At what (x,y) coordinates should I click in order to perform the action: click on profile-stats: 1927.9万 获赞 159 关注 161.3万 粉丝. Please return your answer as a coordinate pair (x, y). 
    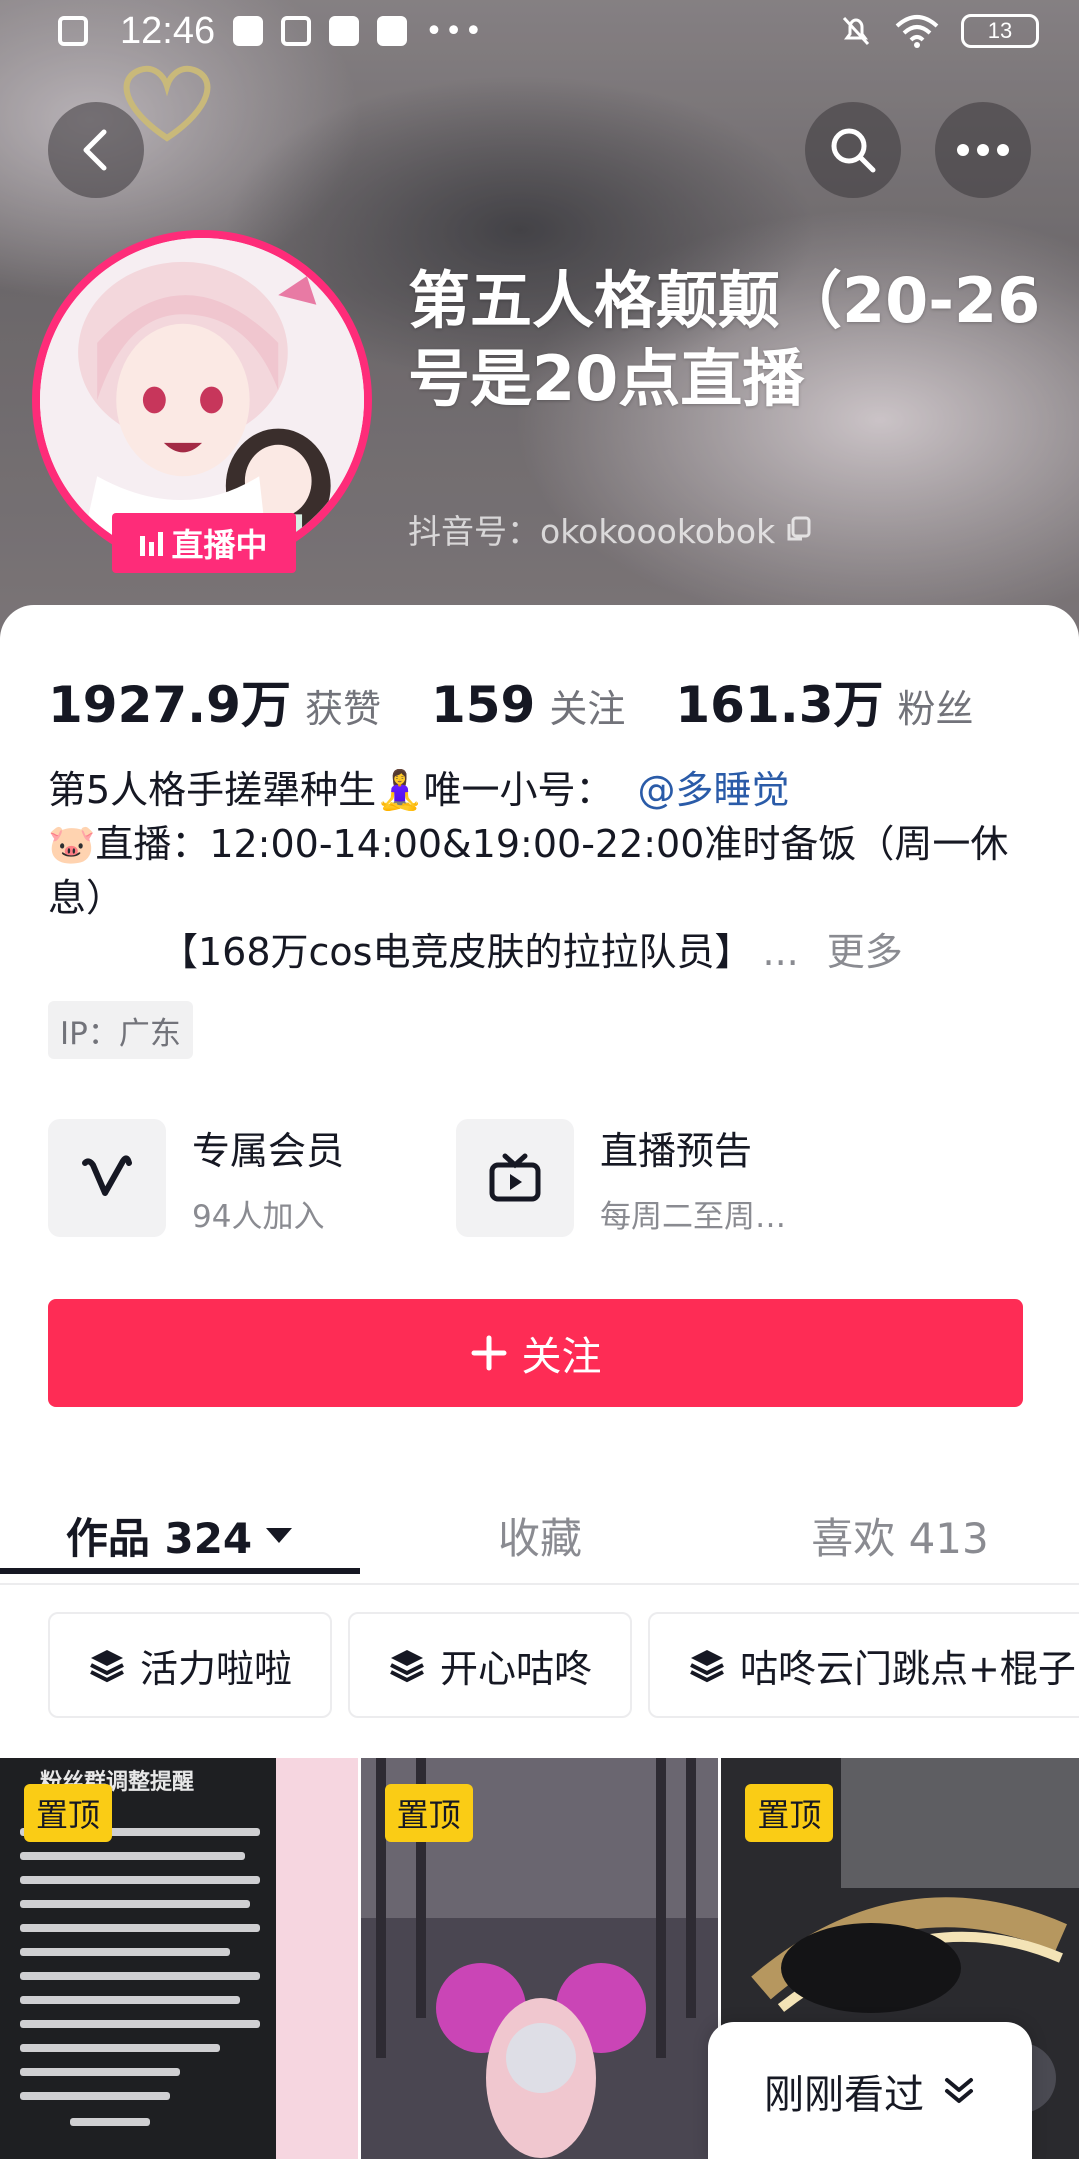
    Looking at the image, I should click on (511, 701).